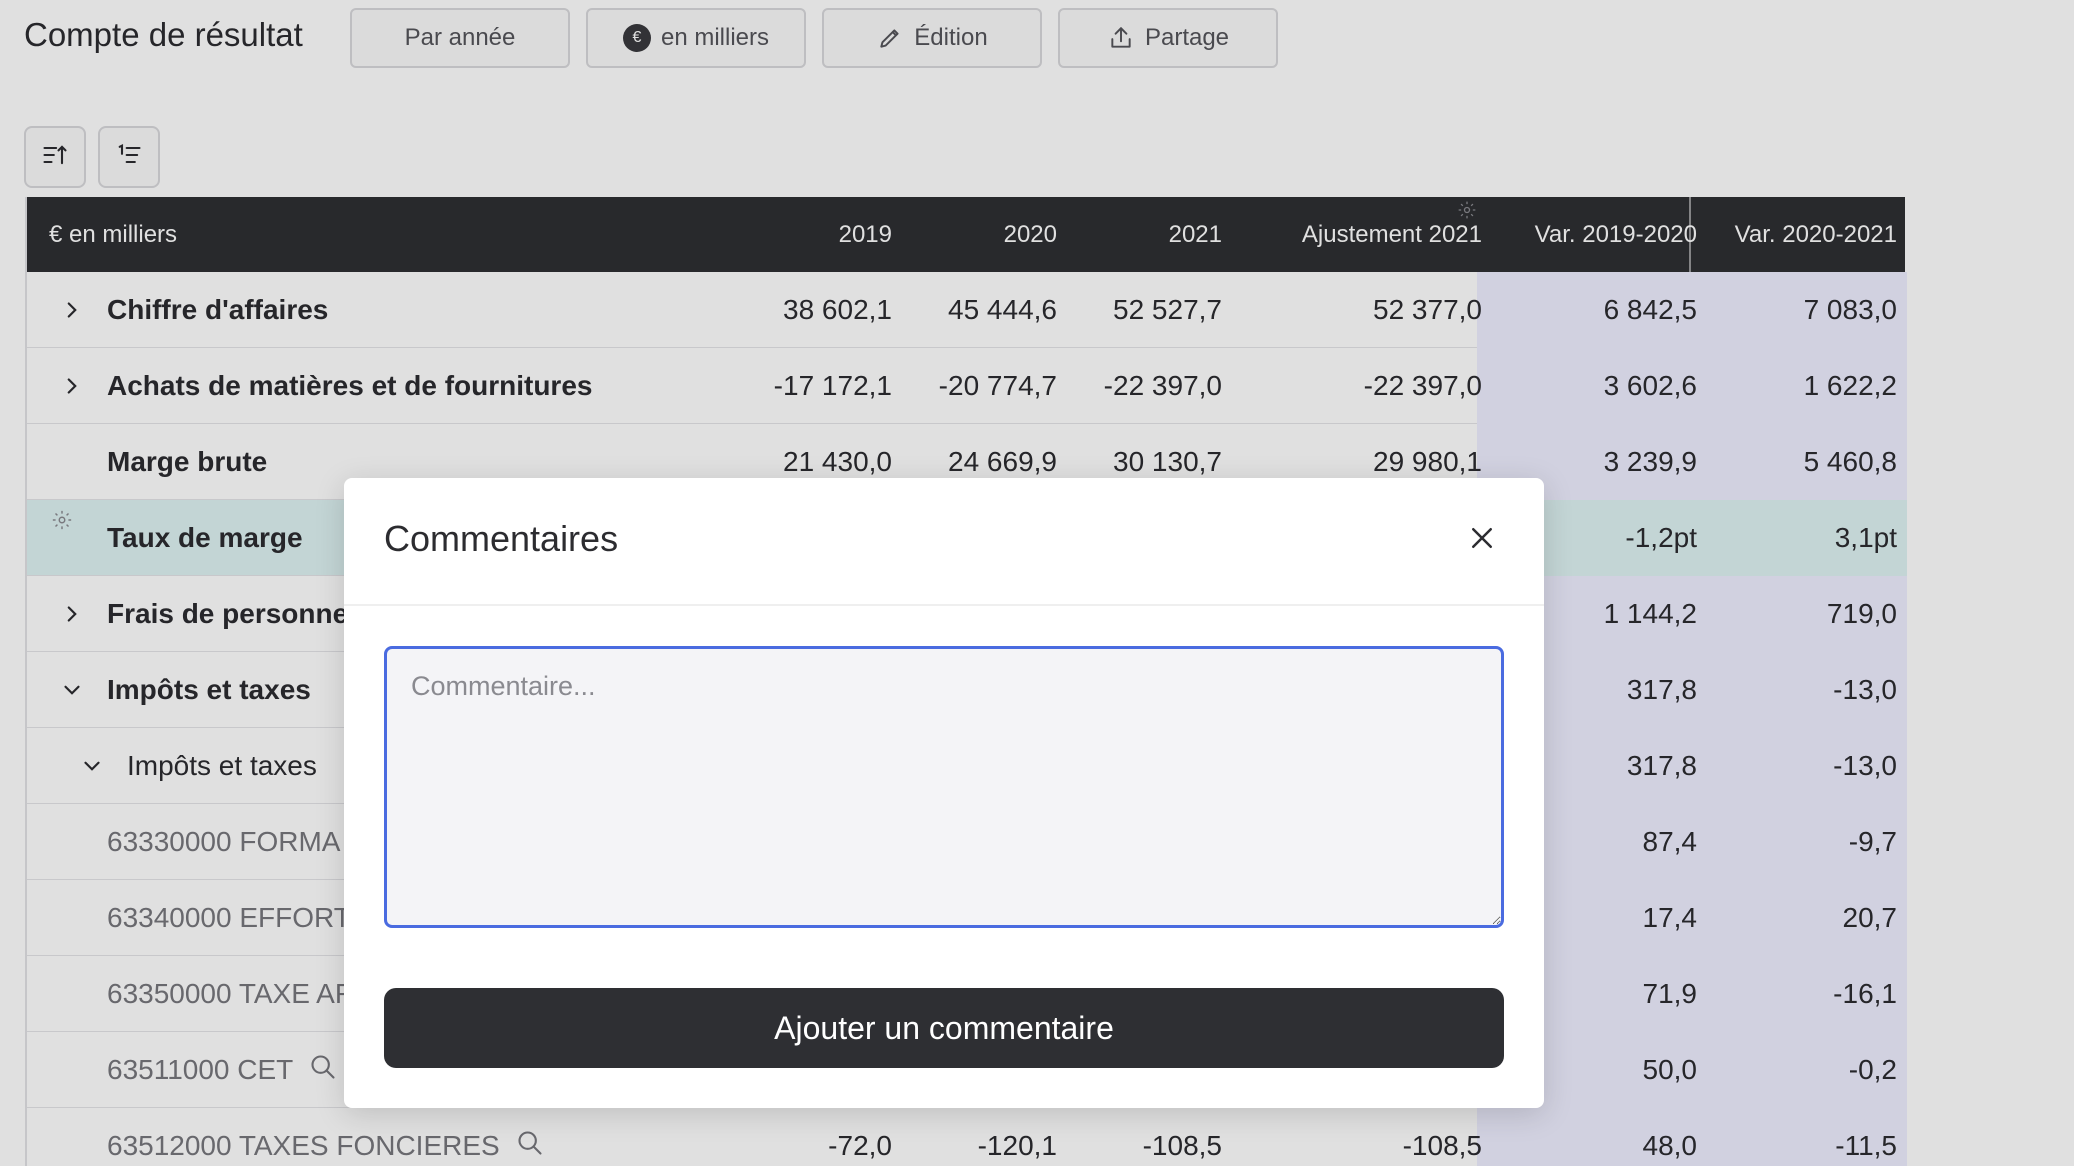 The height and width of the screenshot is (1166, 2074). What do you see at coordinates (501, 538) in the screenshot?
I see `modal-title: Commentaires` at bounding box center [501, 538].